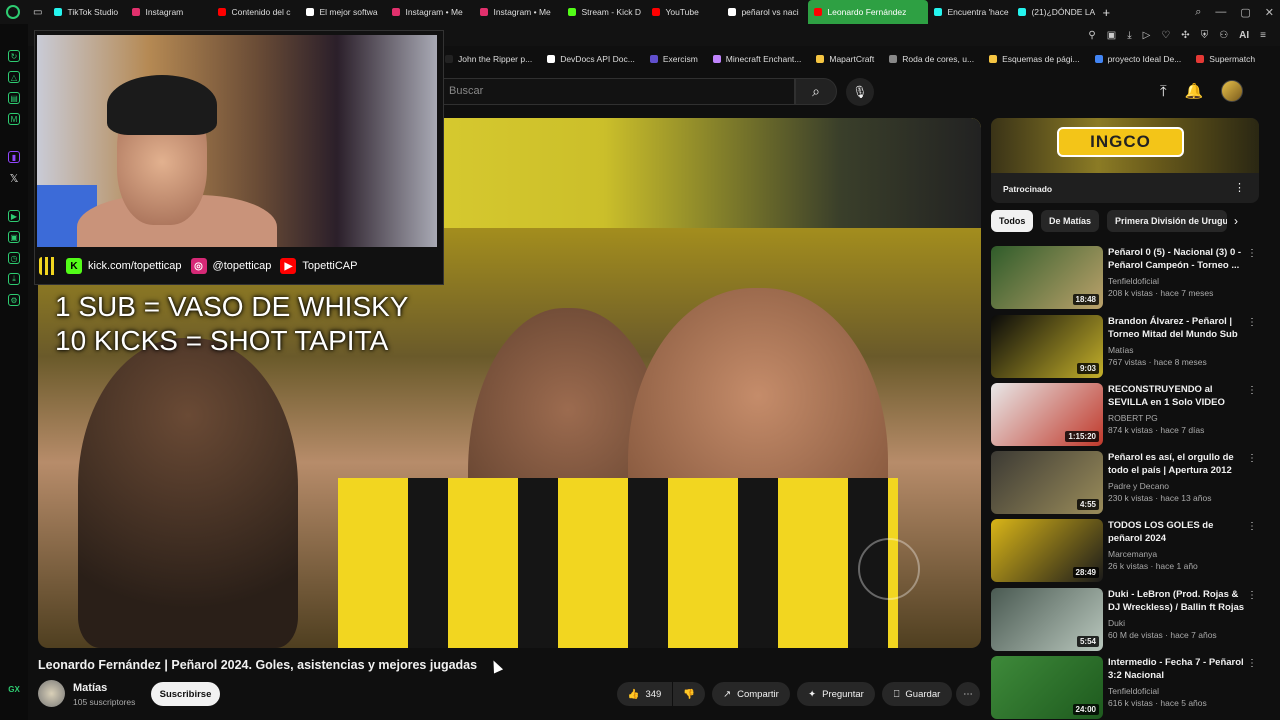  I want to click on browser-tab: Stream - Kick D, so click(604, 12).